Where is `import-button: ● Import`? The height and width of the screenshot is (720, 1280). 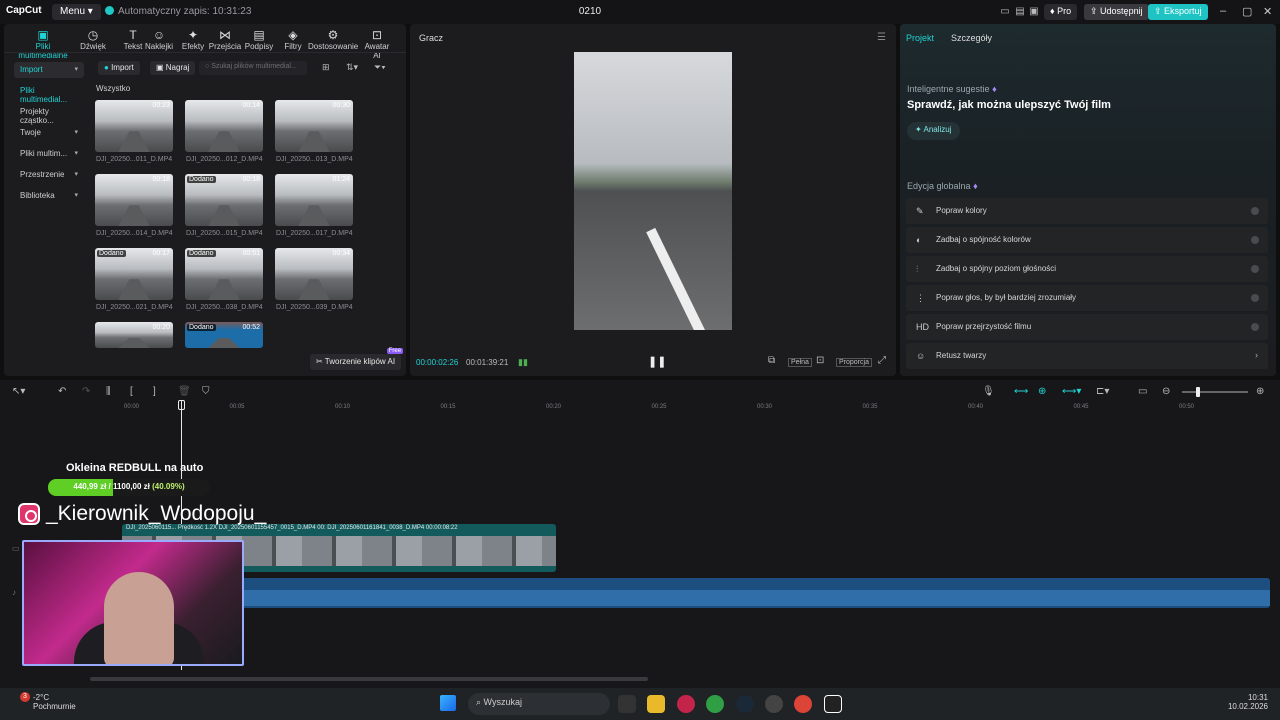
import-button: ● Import is located at coordinates (119, 68).